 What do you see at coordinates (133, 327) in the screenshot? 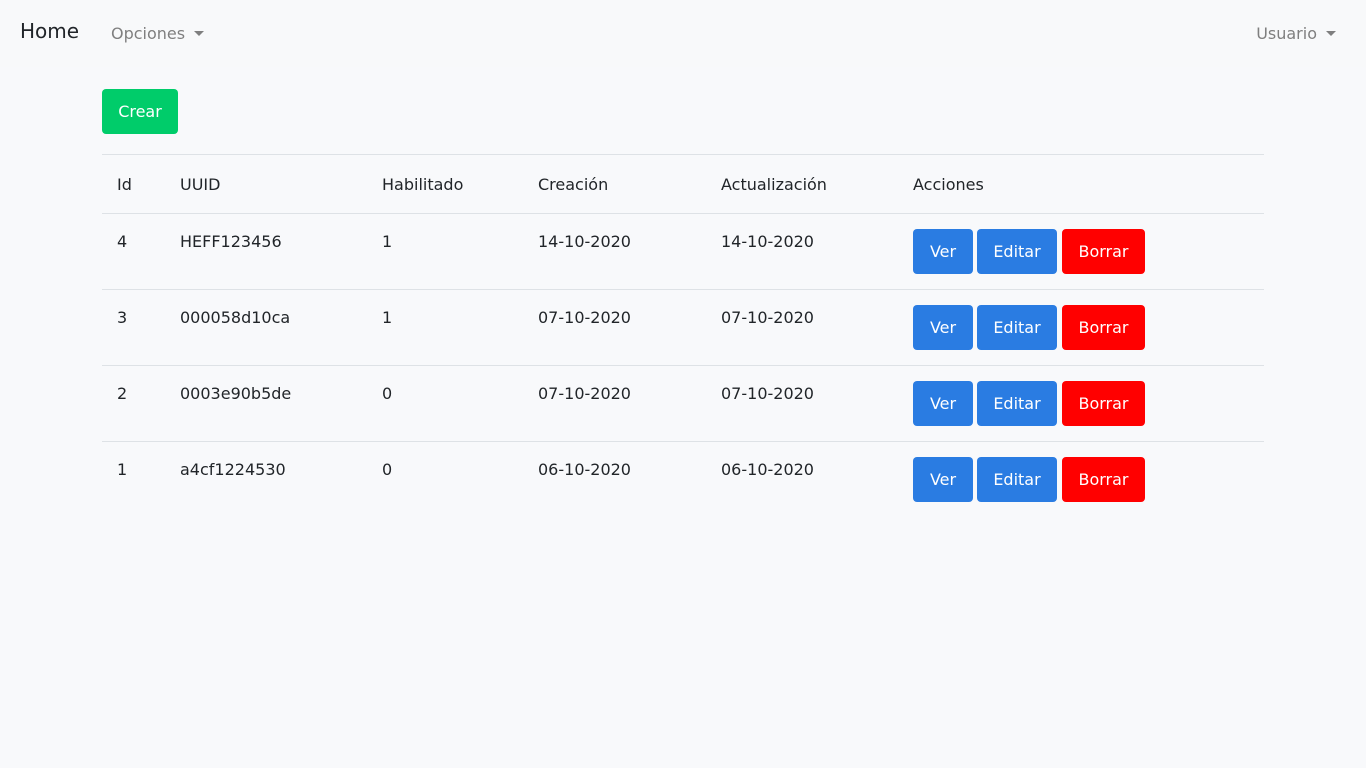
I see `cell-id: 3` at bounding box center [133, 327].